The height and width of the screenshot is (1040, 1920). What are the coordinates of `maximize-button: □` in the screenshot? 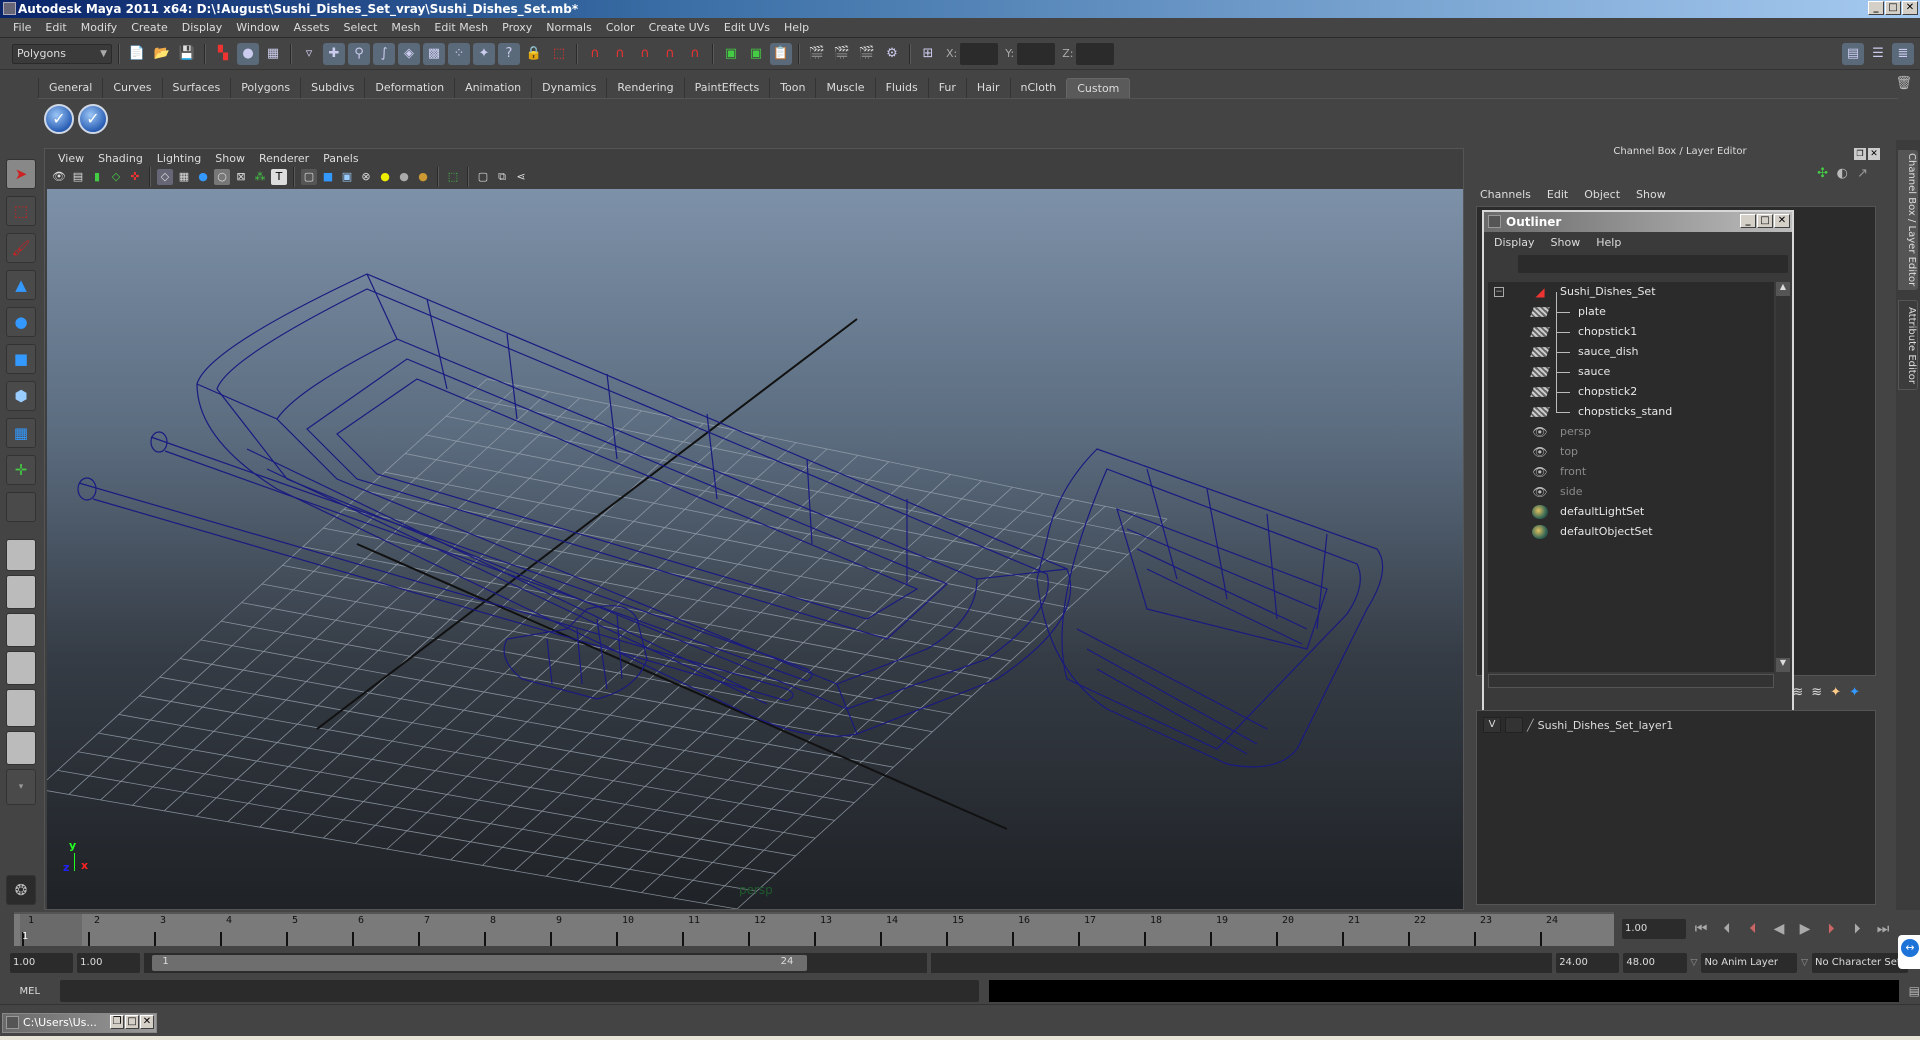 It's located at (1893, 8).